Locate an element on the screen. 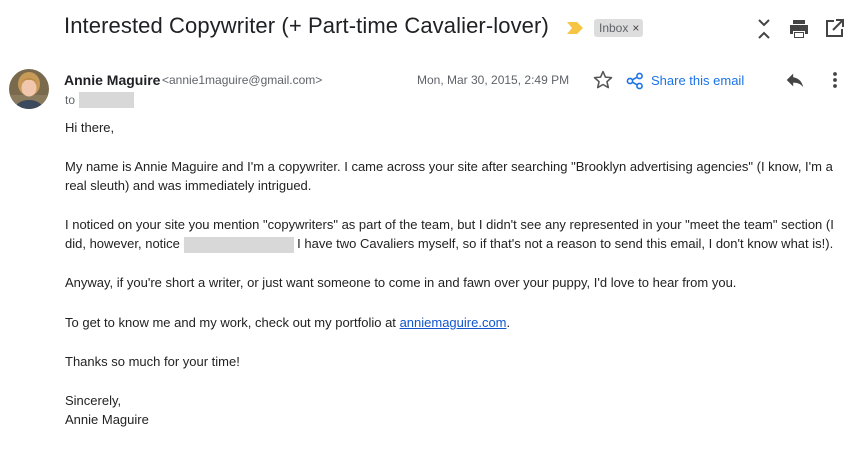  sender-name: Annie Maguire is located at coordinates (112, 80).